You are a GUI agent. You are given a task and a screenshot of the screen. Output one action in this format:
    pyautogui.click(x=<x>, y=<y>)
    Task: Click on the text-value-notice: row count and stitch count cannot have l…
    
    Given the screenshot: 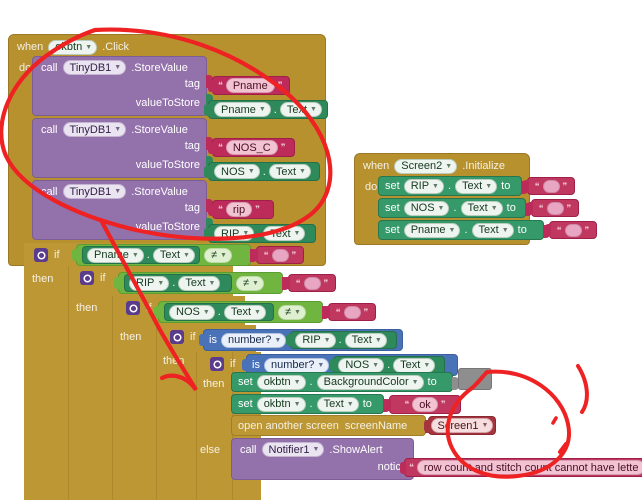 What is the action you would take?
    pyautogui.click(x=529, y=467)
    